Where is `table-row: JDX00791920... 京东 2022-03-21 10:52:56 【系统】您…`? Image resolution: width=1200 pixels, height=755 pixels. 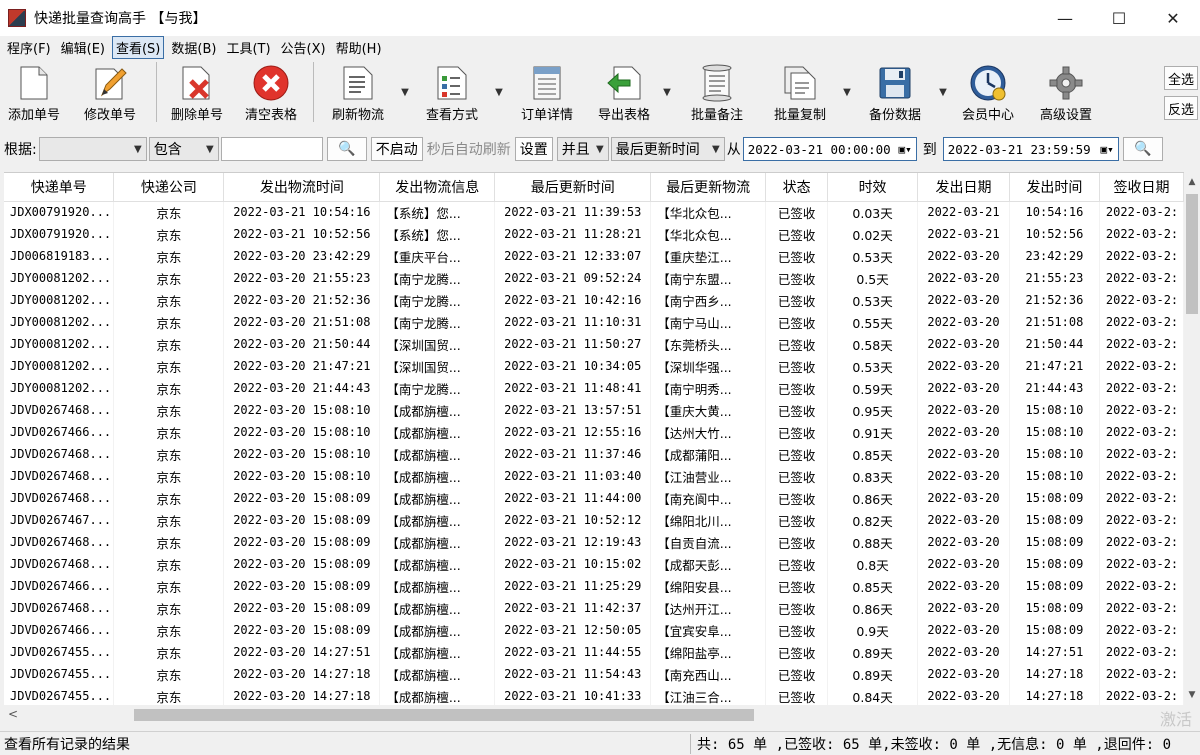
table-row: JDX00791920... 京东 2022-03-21 10:52:56 【系统】您… is located at coordinates (594, 234).